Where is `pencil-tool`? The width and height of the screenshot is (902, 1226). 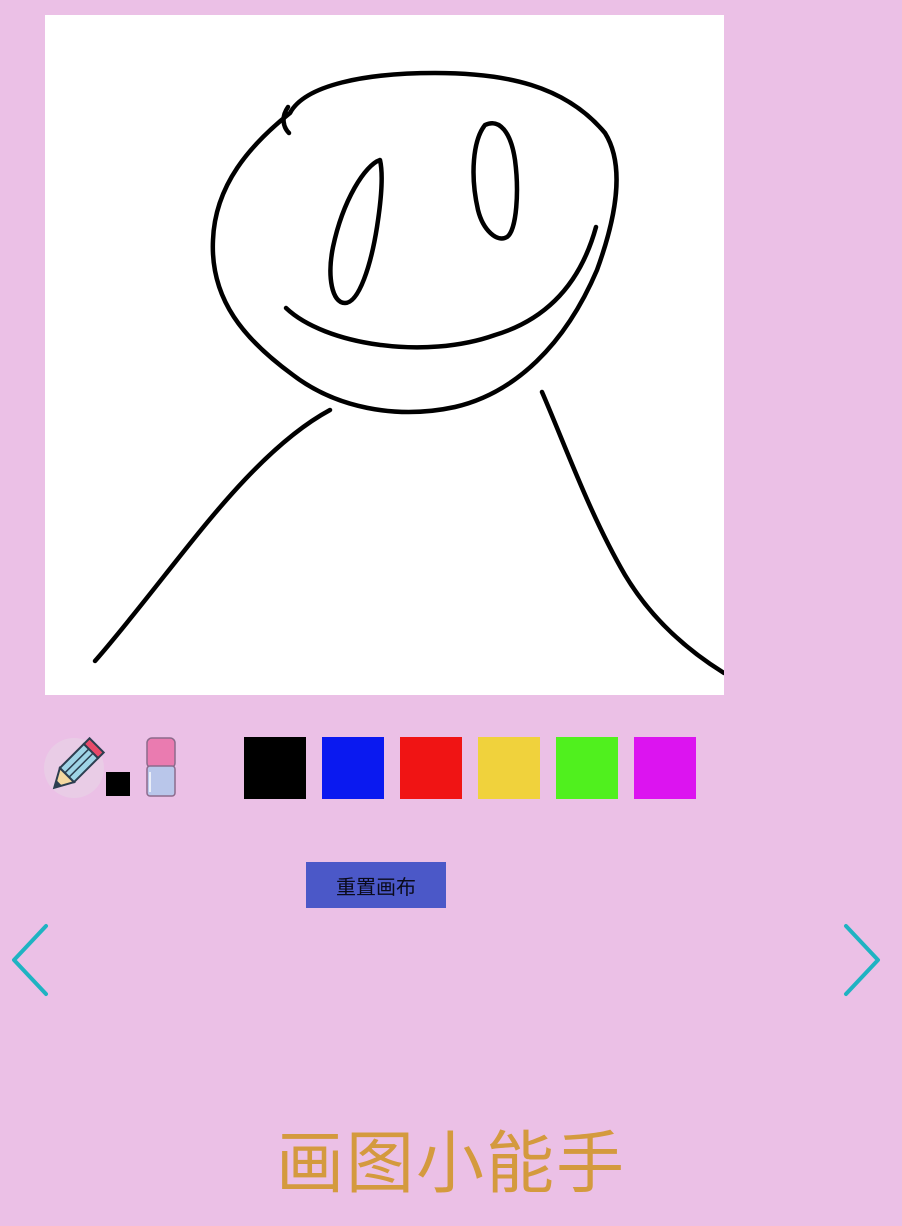 pencil-tool is located at coordinates (74, 768).